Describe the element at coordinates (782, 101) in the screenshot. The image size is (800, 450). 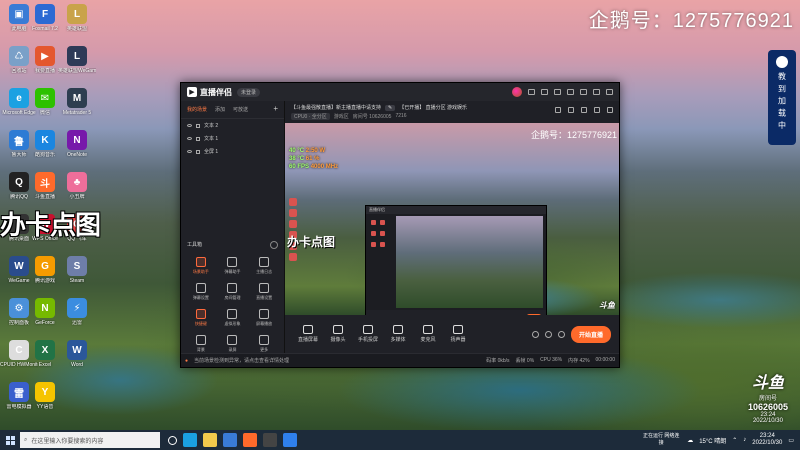
I see `side-badge-label: 教 到 加 载 中` at that location.